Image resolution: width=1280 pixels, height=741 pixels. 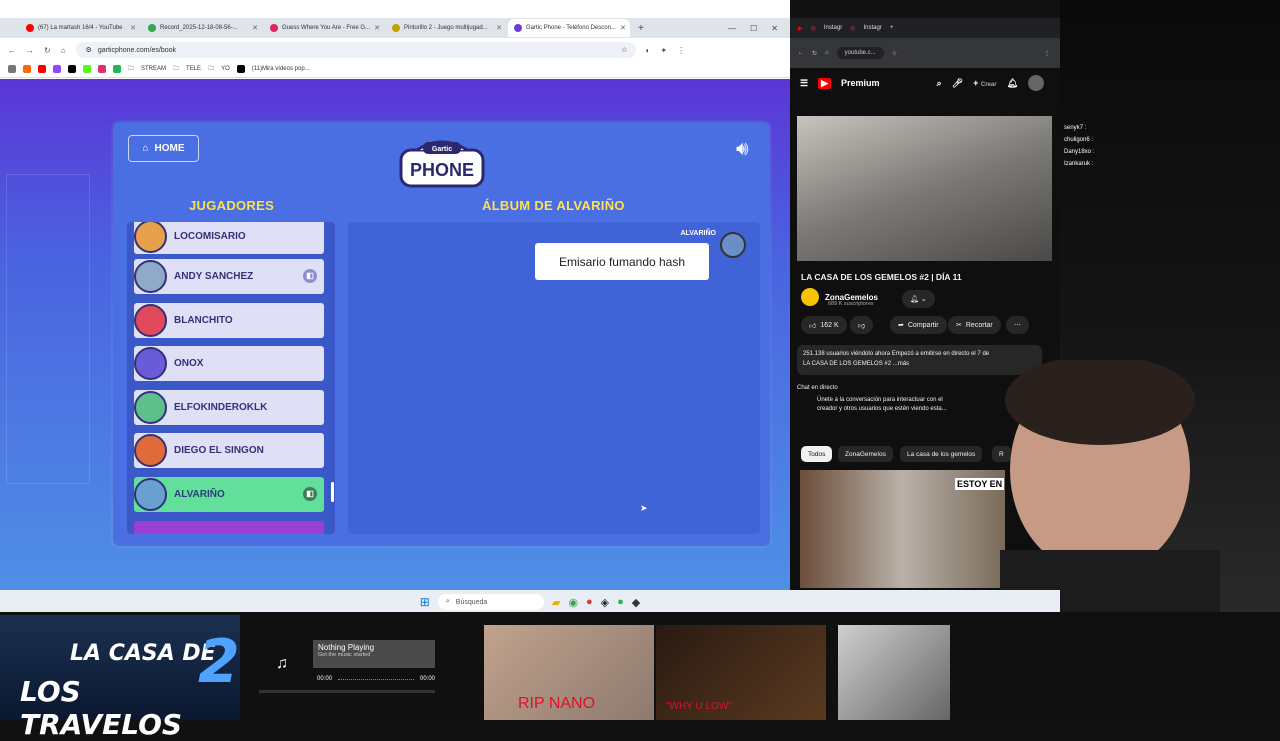 I want to click on player-row, so click(x=229, y=527).